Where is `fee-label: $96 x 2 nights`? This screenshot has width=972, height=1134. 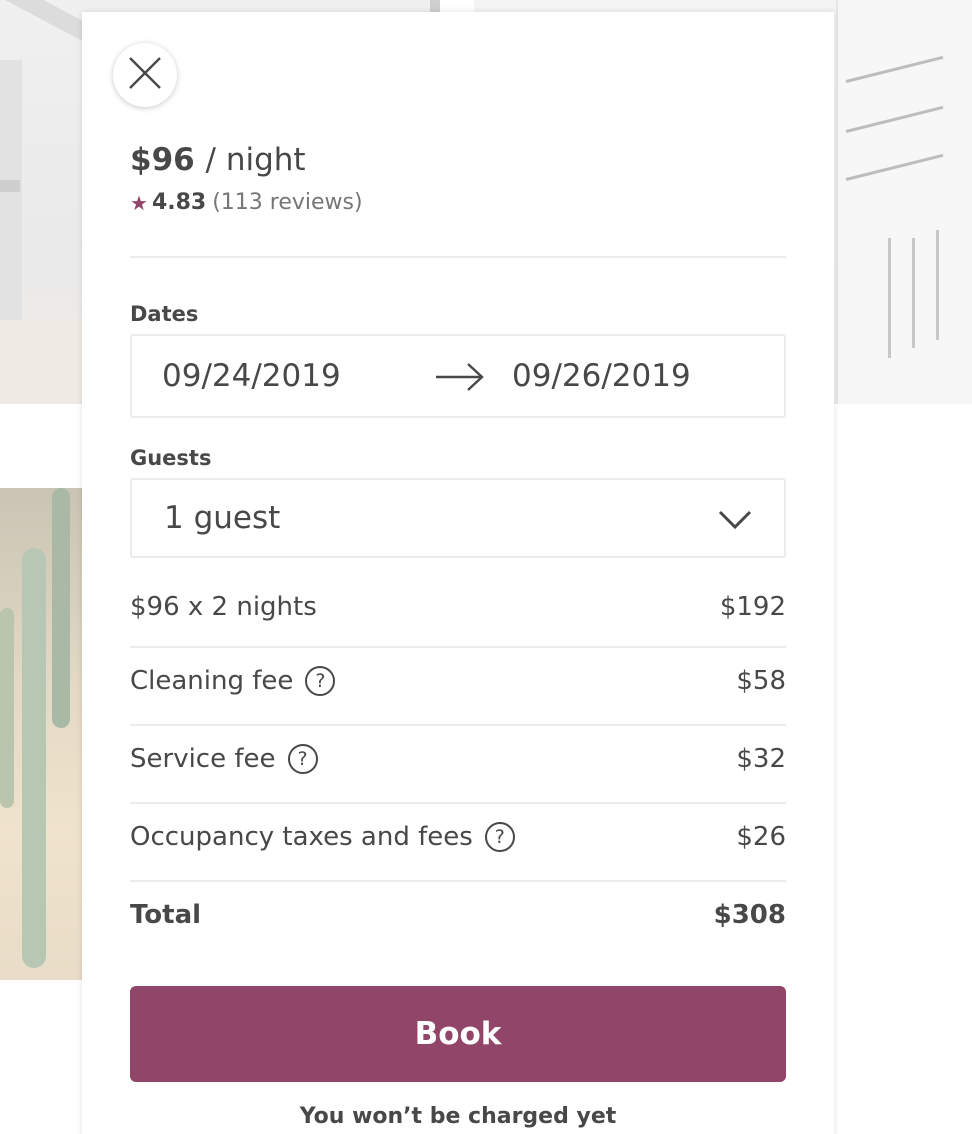
fee-label: $96 x 2 nights is located at coordinates (223, 607).